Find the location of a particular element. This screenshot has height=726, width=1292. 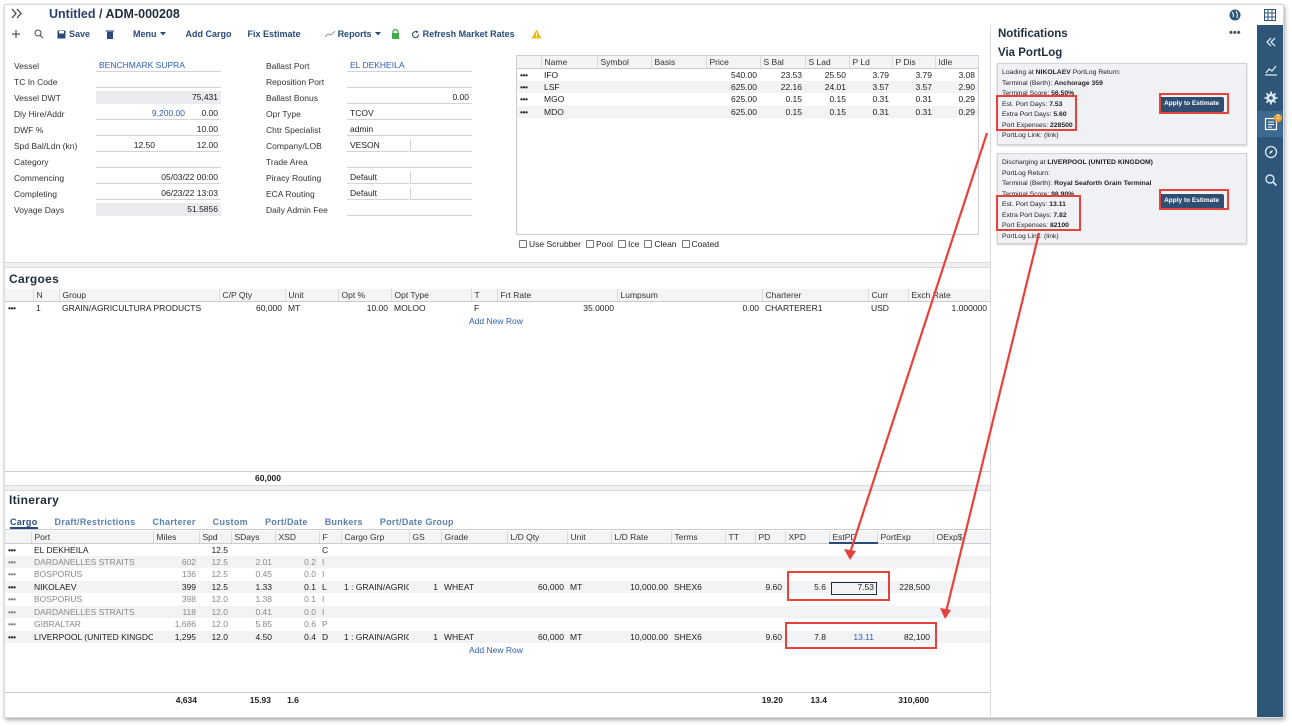

annotation-arrows is located at coordinates (942, 375).